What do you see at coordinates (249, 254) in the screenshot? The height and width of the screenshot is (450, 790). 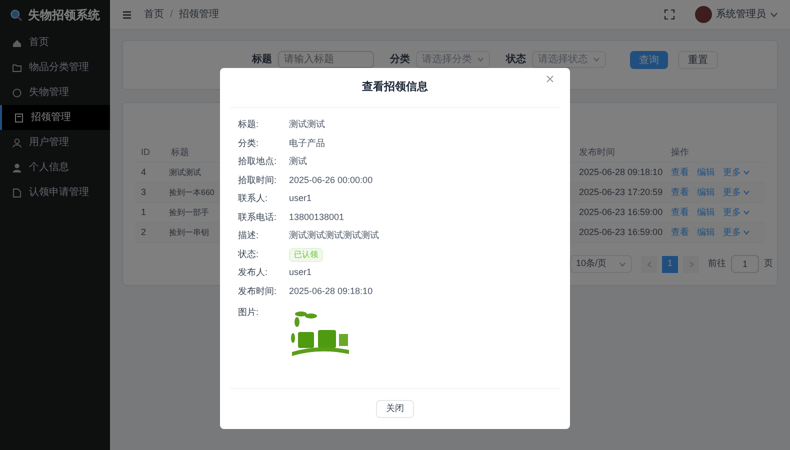 I see `field-label: 状态:` at bounding box center [249, 254].